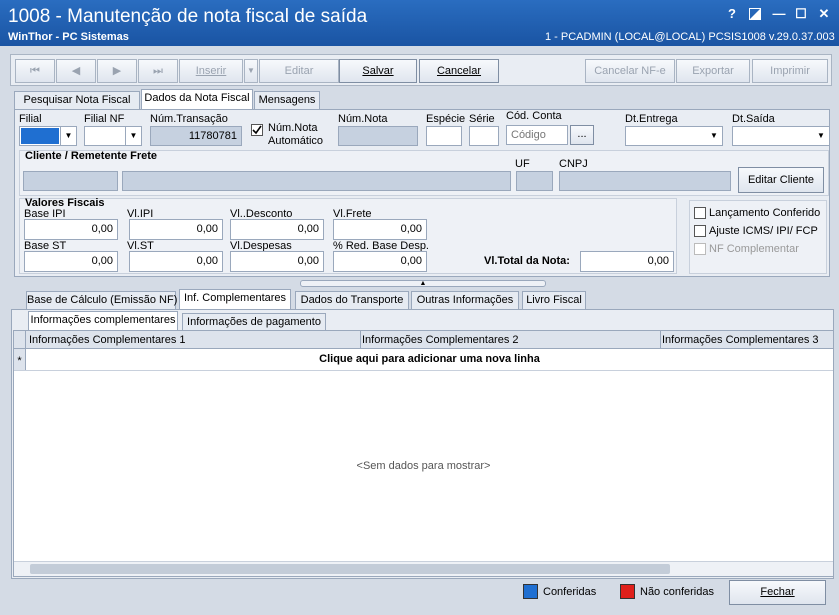  What do you see at coordinates (700, 249) in the screenshot?
I see `nf-complementar-checkbox` at bounding box center [700, 249].